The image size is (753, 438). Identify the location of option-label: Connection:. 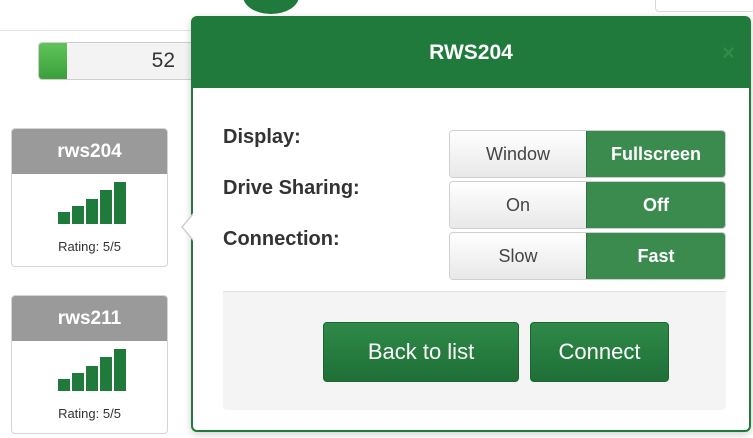
(281, 239).